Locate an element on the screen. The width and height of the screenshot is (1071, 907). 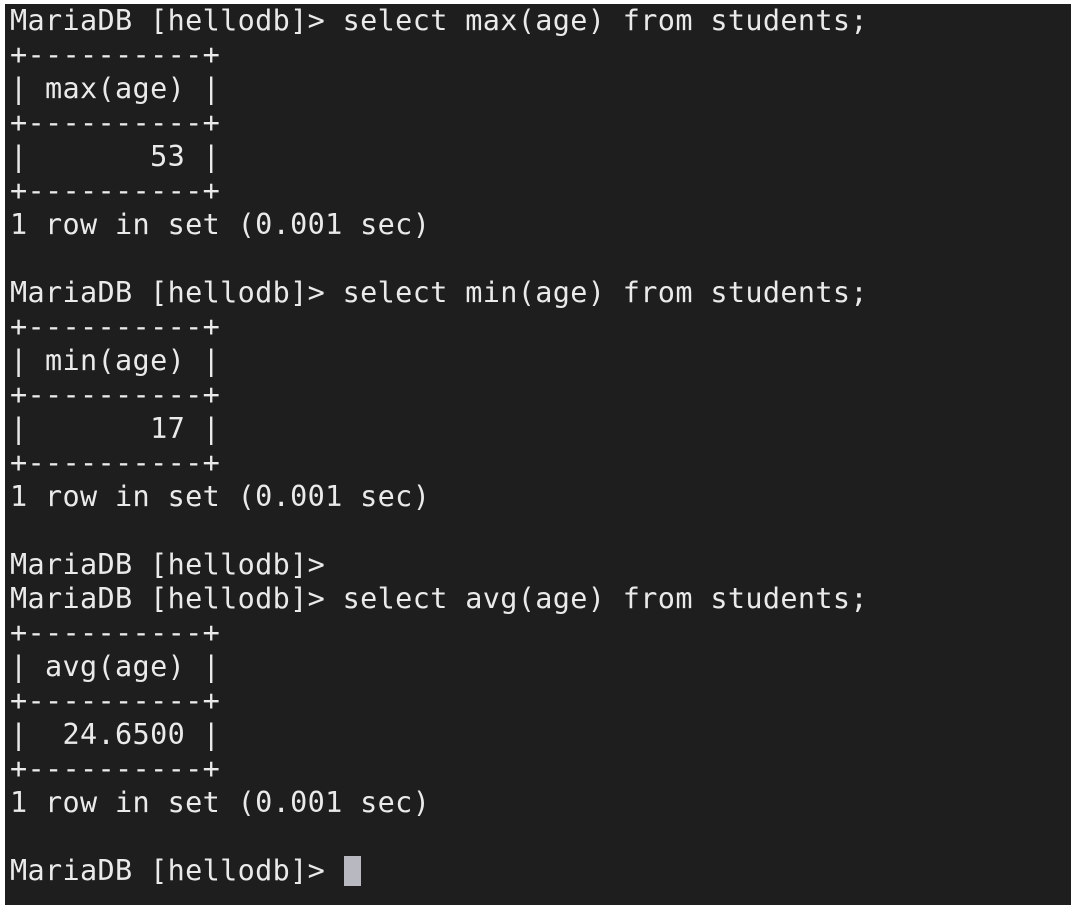
empty-prompt-line: MariaDB [hellodb]> is located at coordinates (168, 564).